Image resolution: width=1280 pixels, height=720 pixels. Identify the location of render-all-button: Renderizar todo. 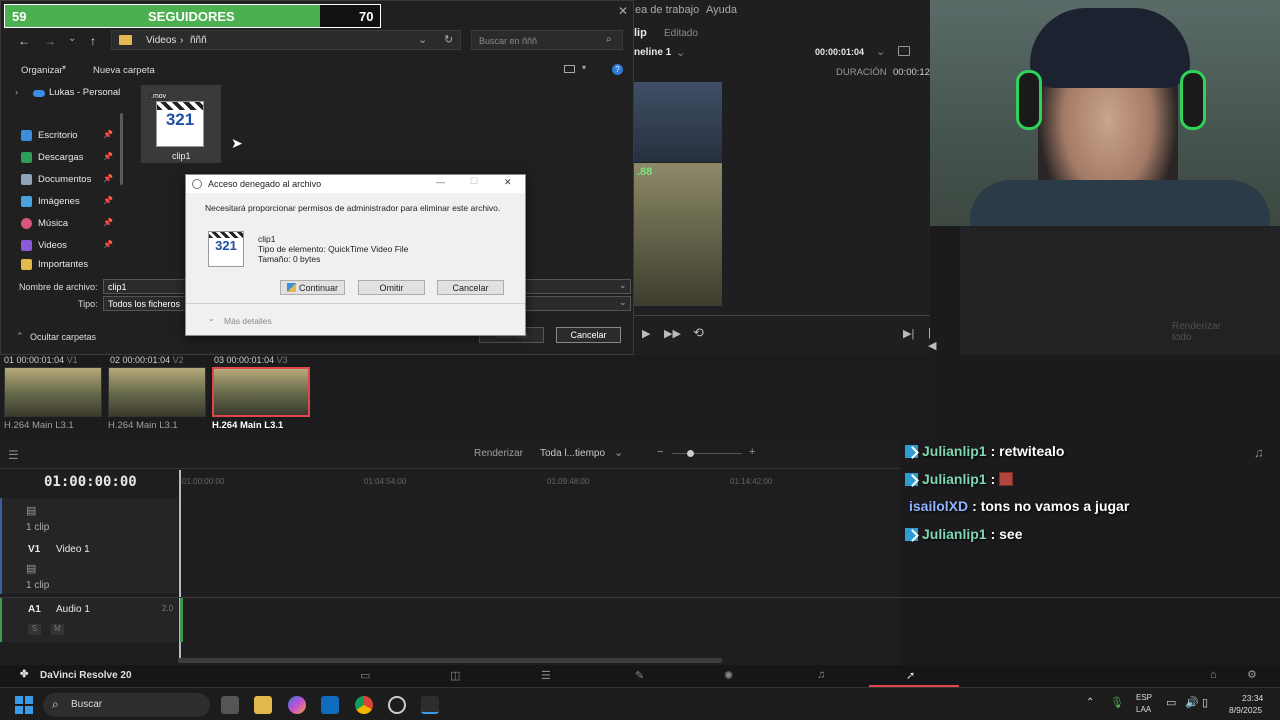
(1196, 332).